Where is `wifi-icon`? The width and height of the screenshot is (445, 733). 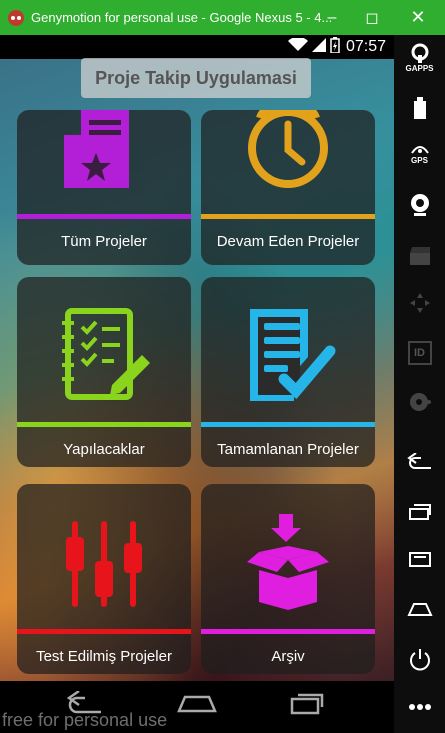 wifi-icon is located at coordinates (297, 46).